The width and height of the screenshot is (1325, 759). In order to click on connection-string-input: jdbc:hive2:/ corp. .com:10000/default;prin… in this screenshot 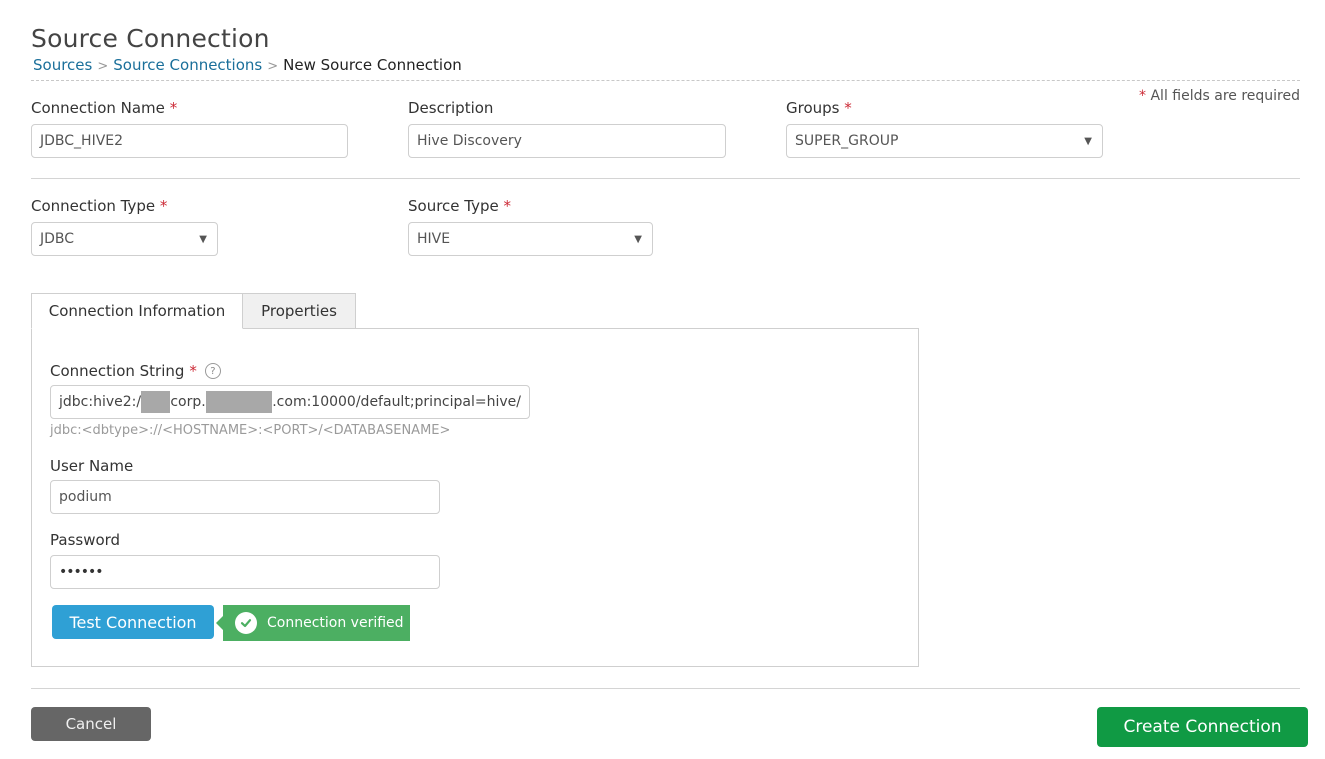, I will do `click(290, 402)`.